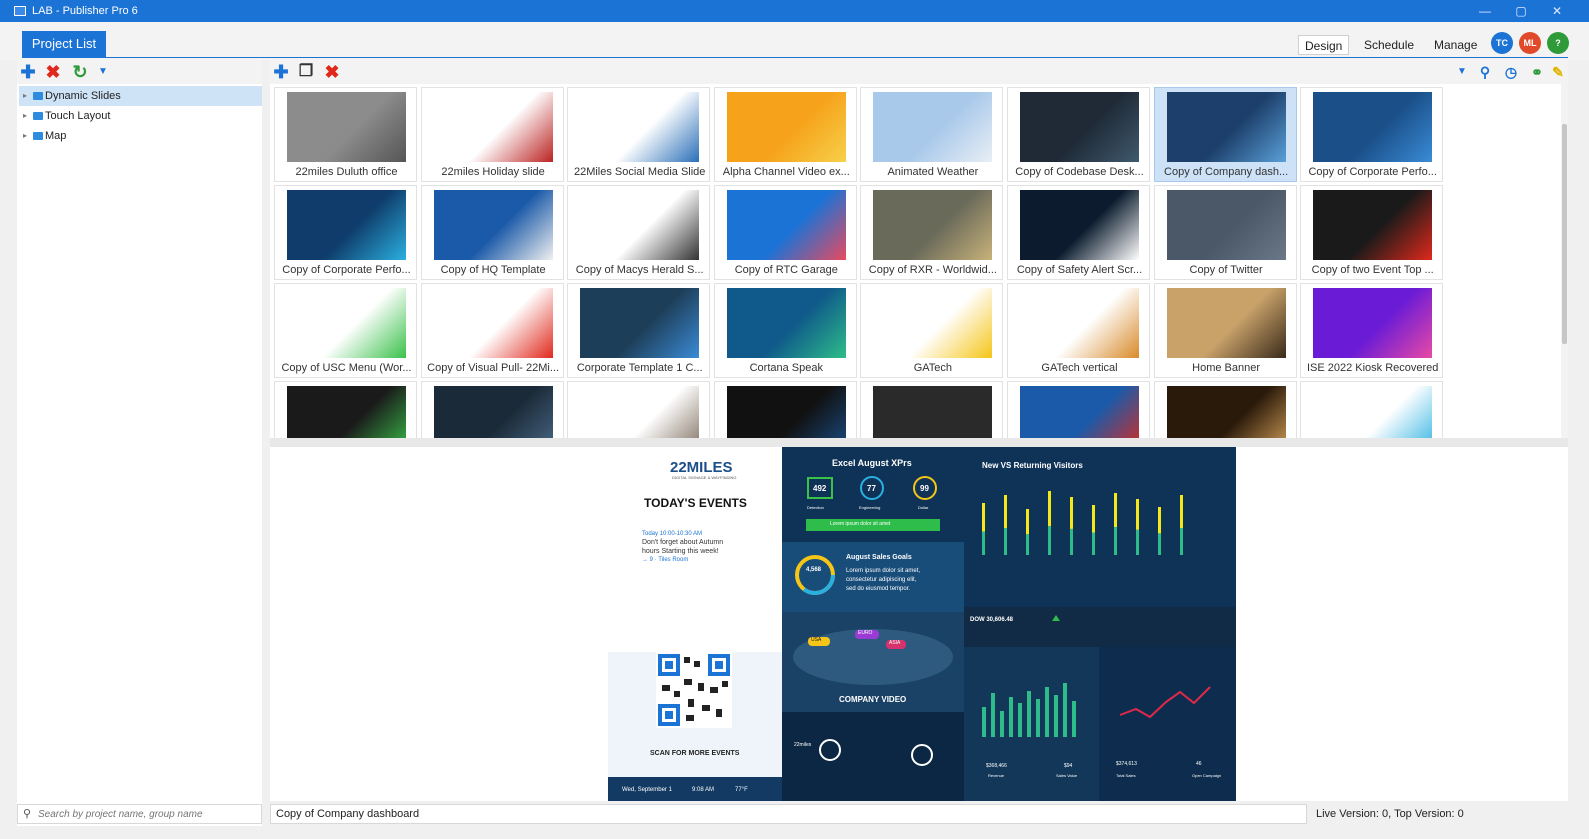  Describe the element at coordinates (38, 116) in the screenshot. I see `folder-icon` at that location.